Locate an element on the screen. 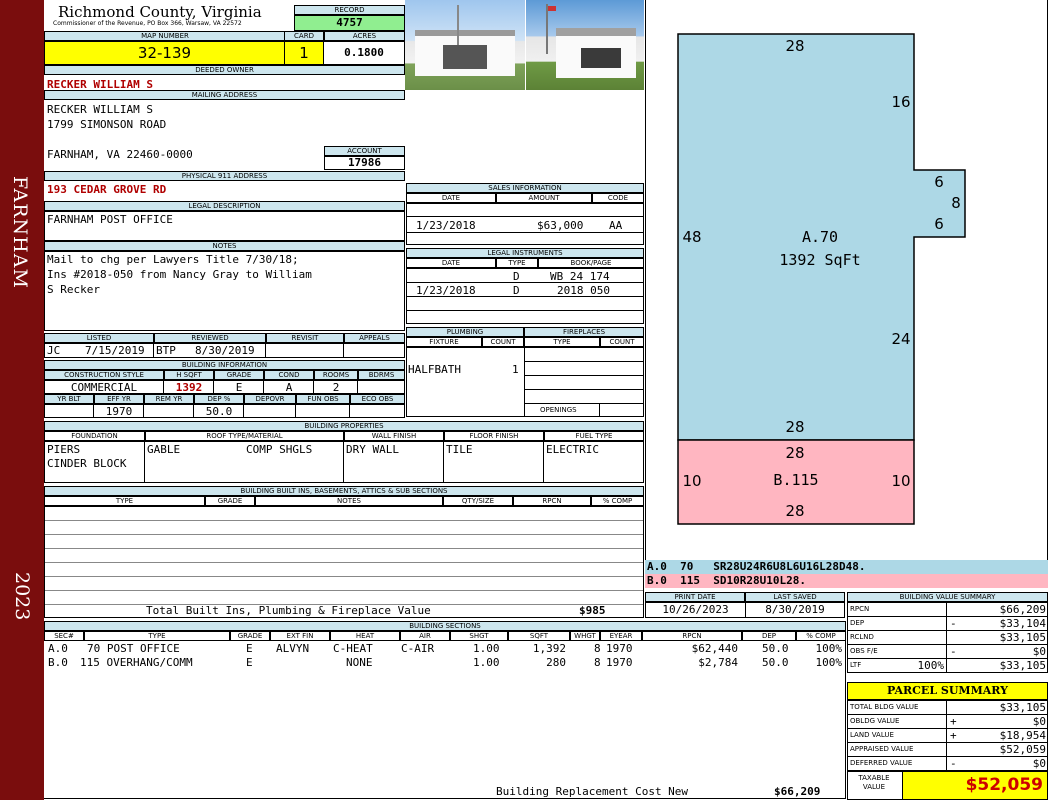 The width and height of the screenshot is (1050, 800). sec-b-whgt: 8 is located at coordinates (597, 662).